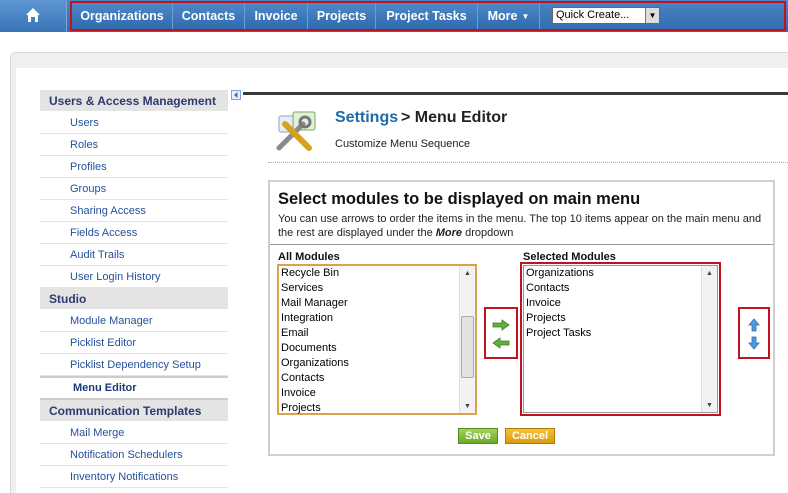  What do you see at coordinates (478, 436) in the screenshot?
I see `save-button: Save` at bounding box center [478, 436].